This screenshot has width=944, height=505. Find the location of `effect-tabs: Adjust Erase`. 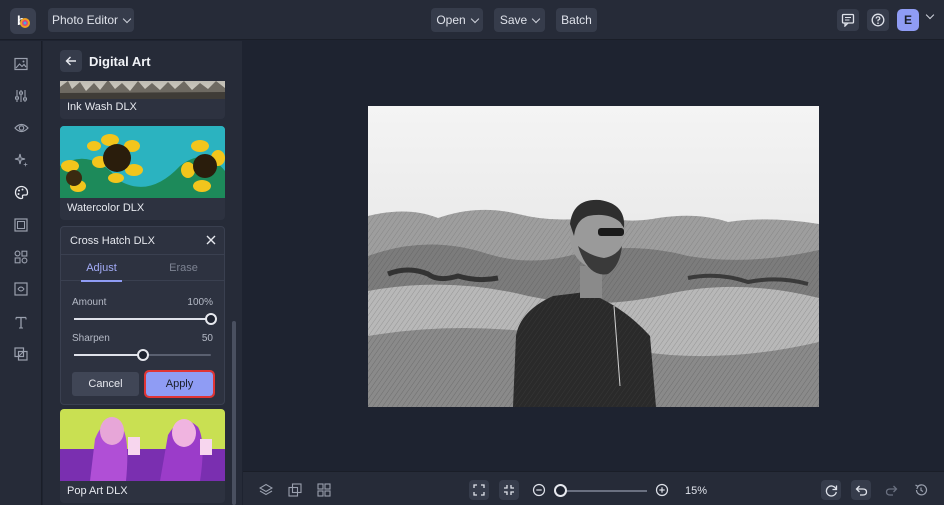

effect-tabs: Adjust Erase is located at coordinates (142, 268).